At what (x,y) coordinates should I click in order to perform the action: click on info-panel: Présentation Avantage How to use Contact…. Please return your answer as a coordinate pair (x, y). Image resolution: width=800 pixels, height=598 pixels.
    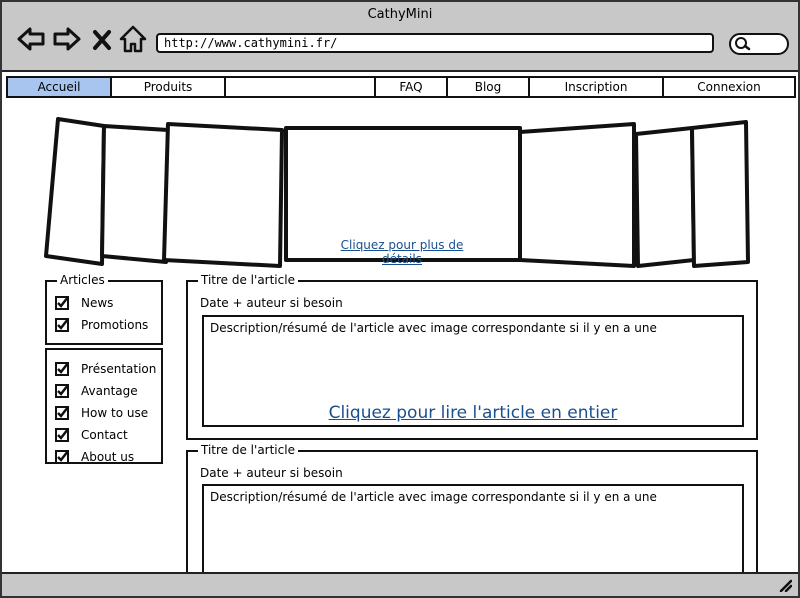
    Looking at the image, I should click on (104, 406).